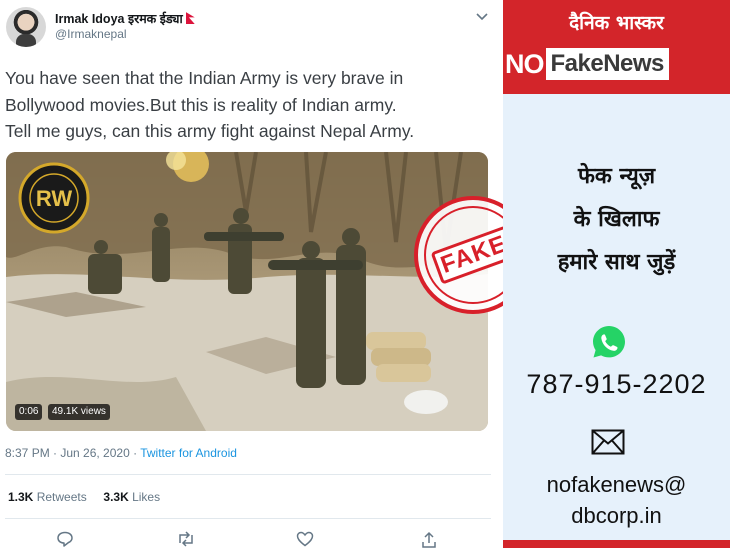 The image size is (730, 548). I want to click on brand-hindi-name: दैनिक भास्कर, so click(616, 23).